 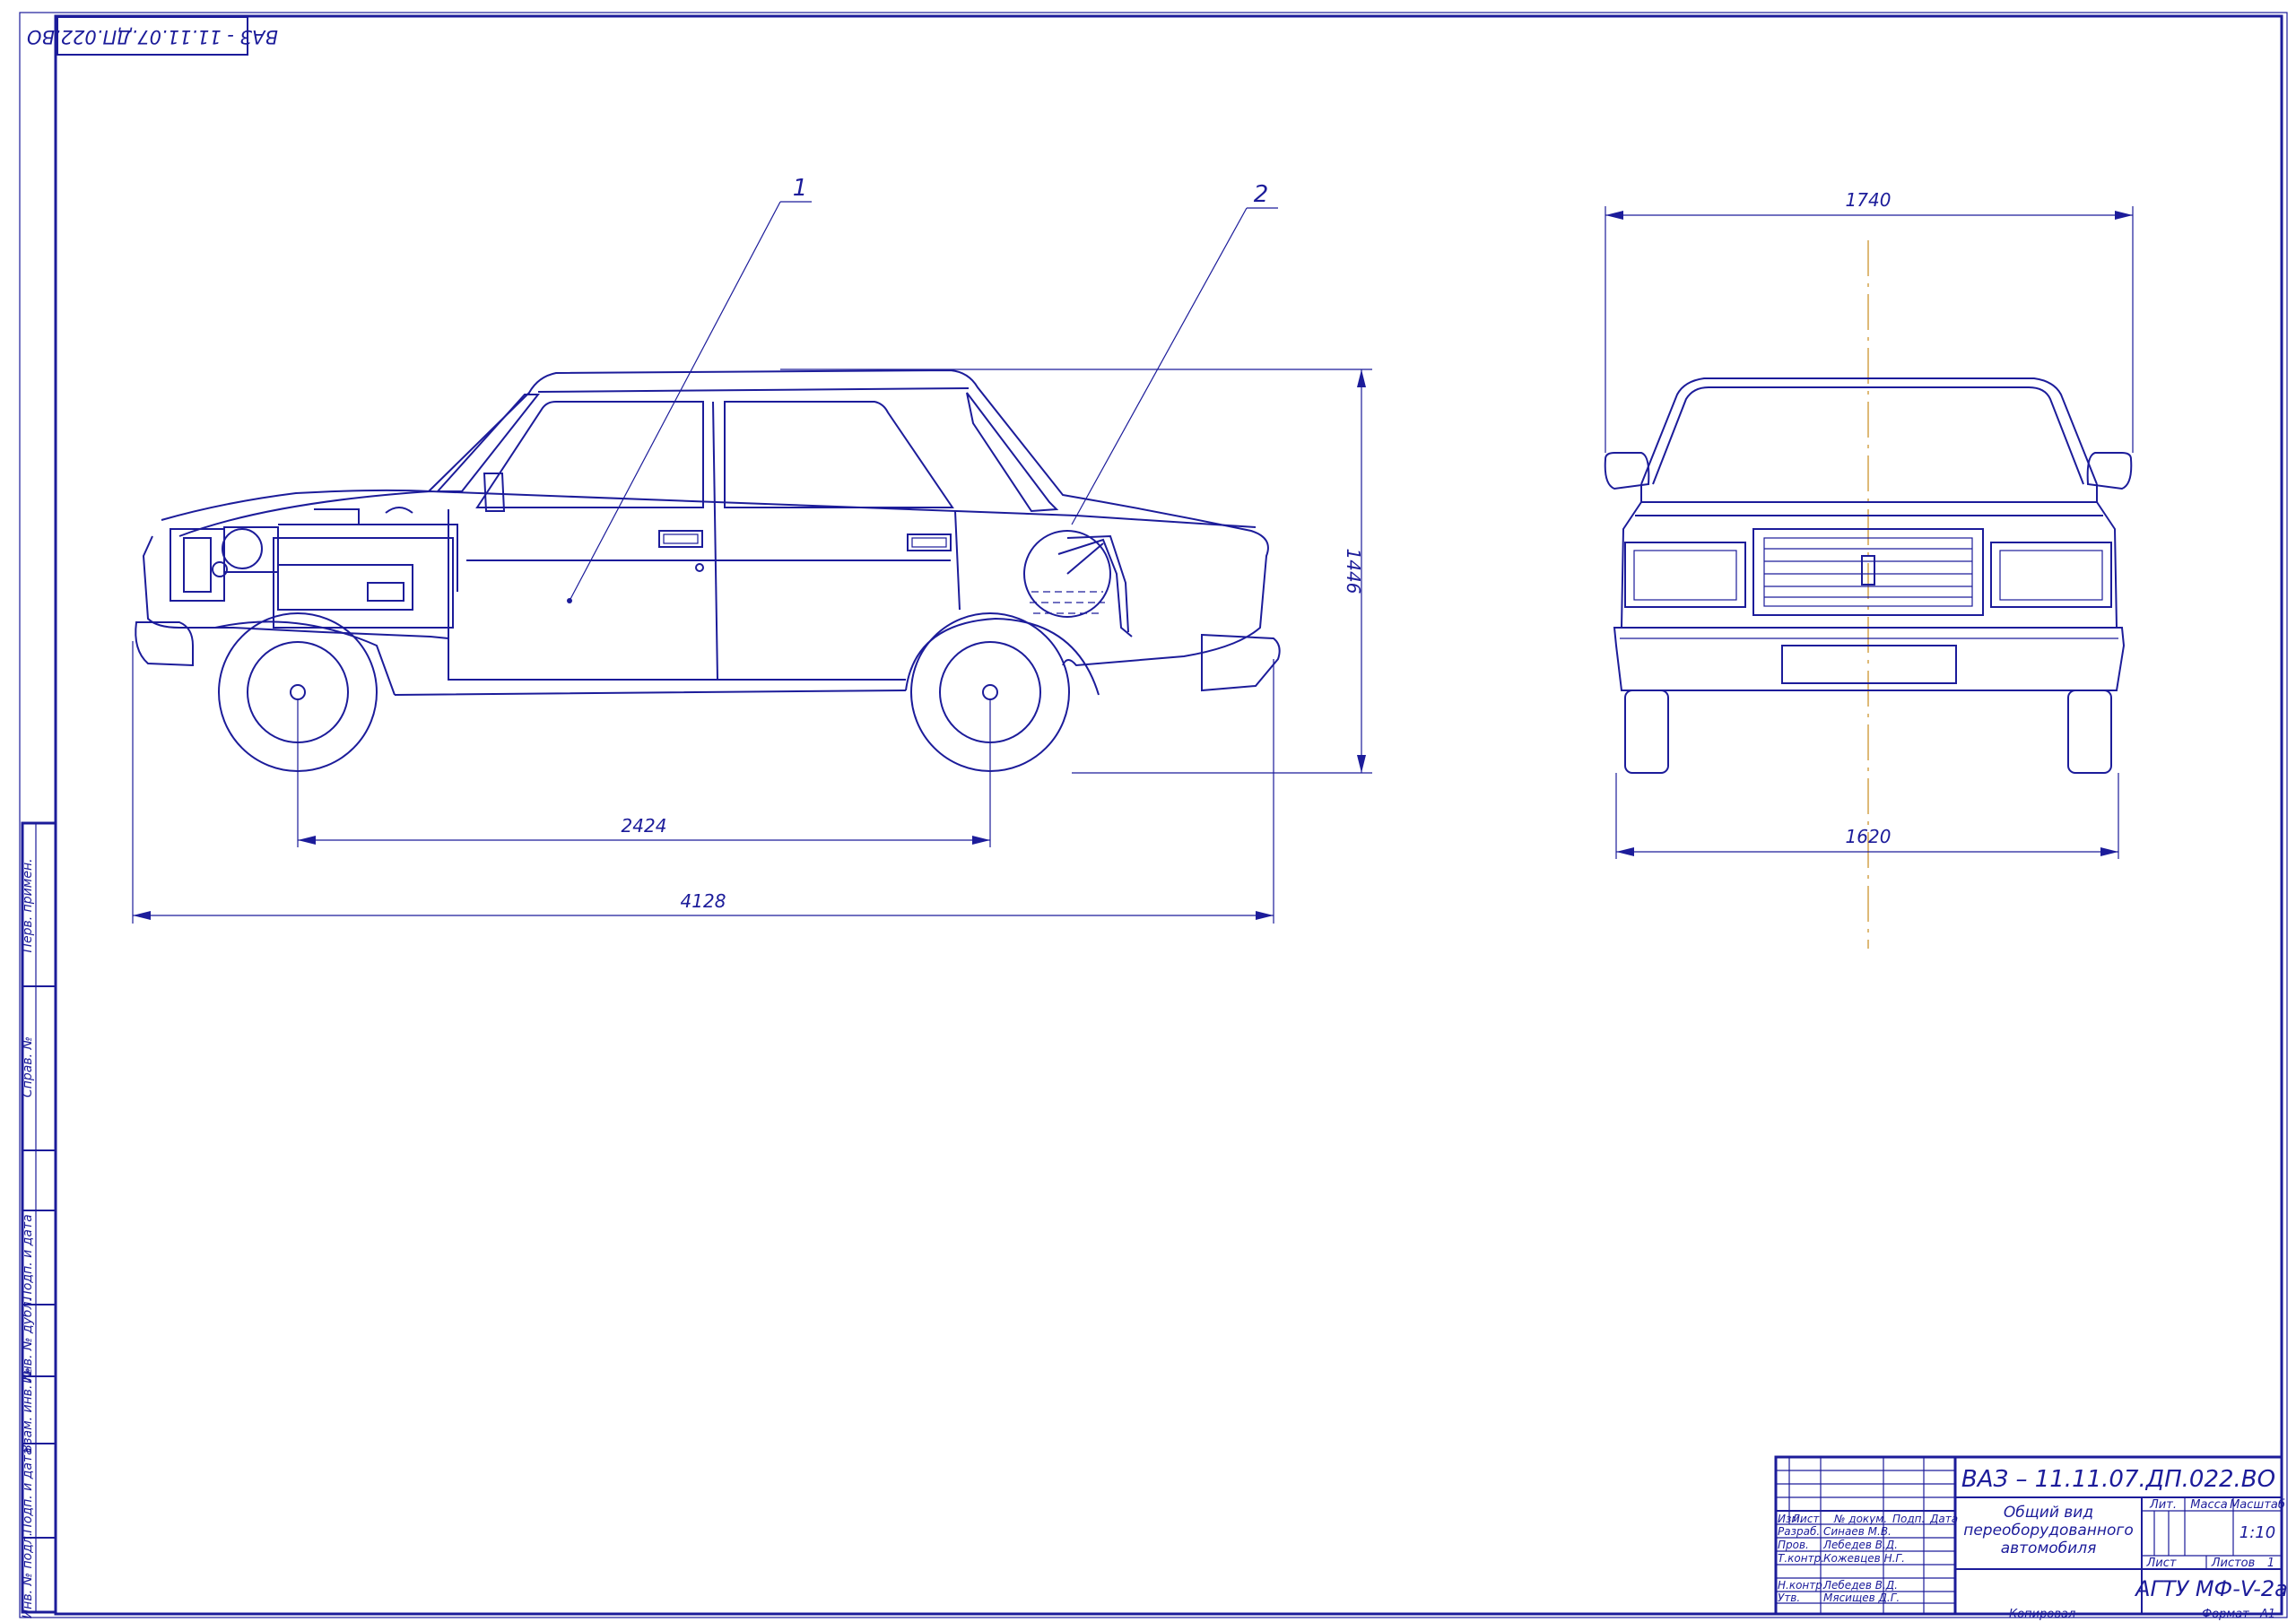 I want to click on tb-role-0: Разраб., so click(x=1799, y=1531).